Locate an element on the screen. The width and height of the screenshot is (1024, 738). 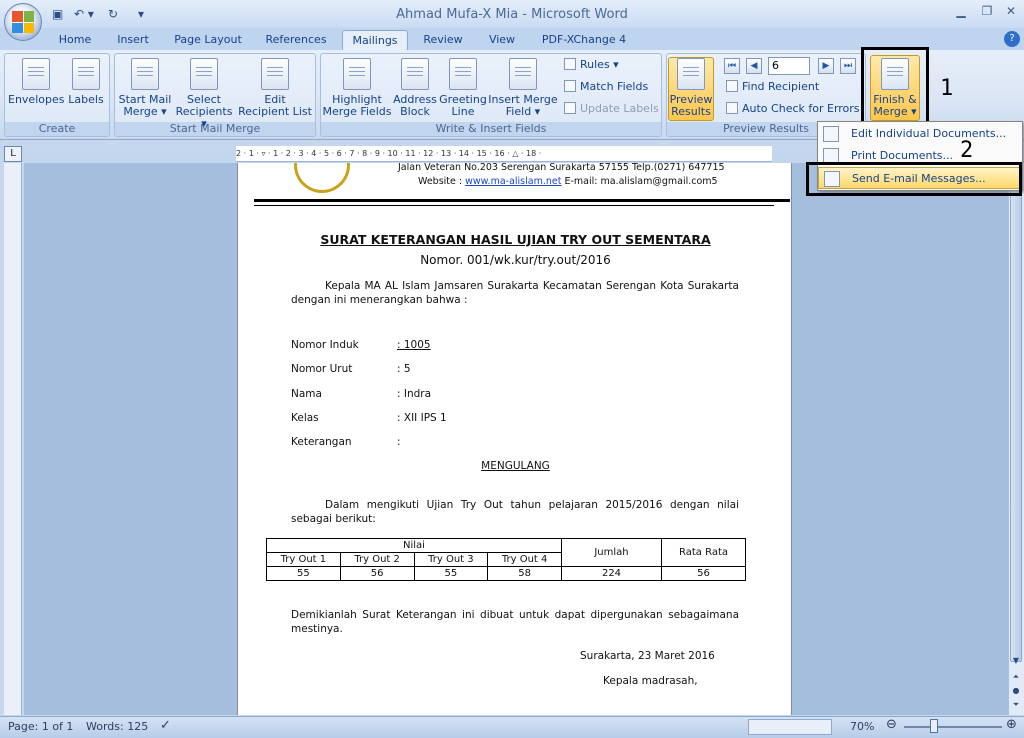
find-recipient-button: Find Recipient is located at coordinates (772, 87).